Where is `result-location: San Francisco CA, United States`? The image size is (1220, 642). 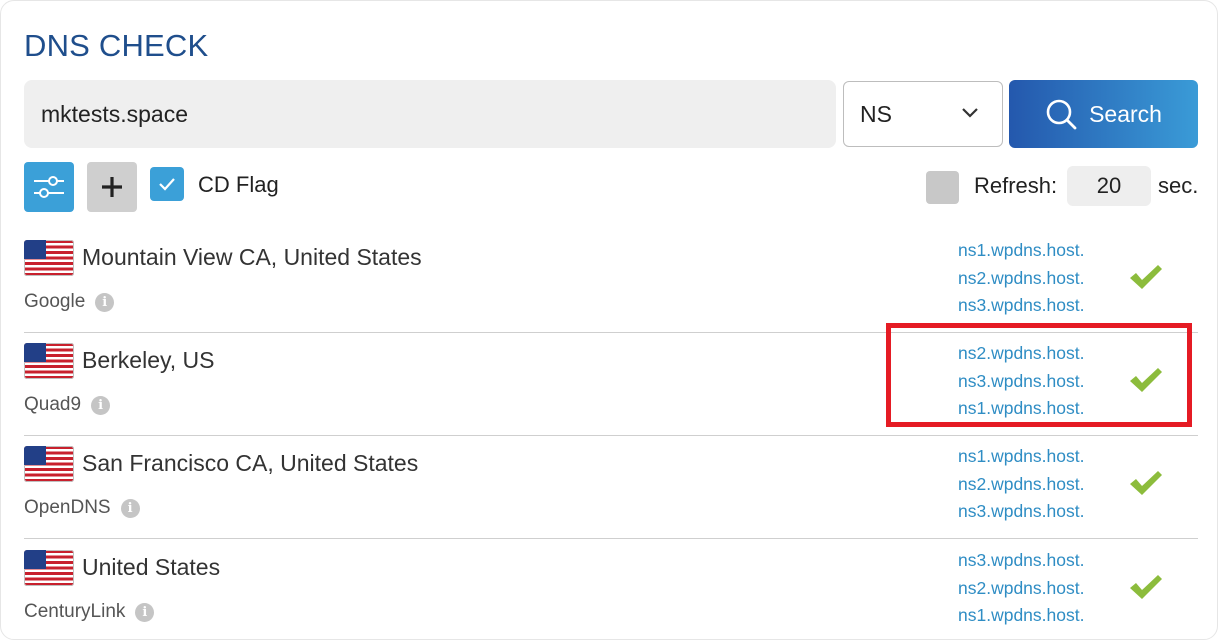
result-location: San Francisco CA, United States is located at coordinates (250, 463).